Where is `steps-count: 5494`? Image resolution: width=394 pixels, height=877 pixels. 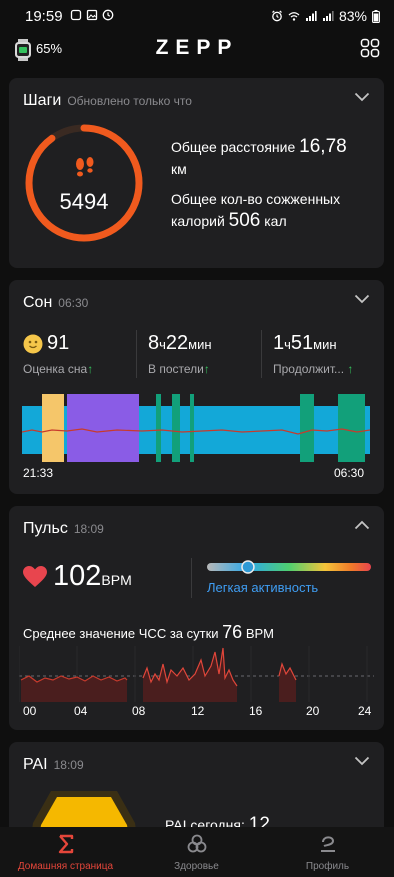 steps-count: 5494 is located at coordinates (84, 201).